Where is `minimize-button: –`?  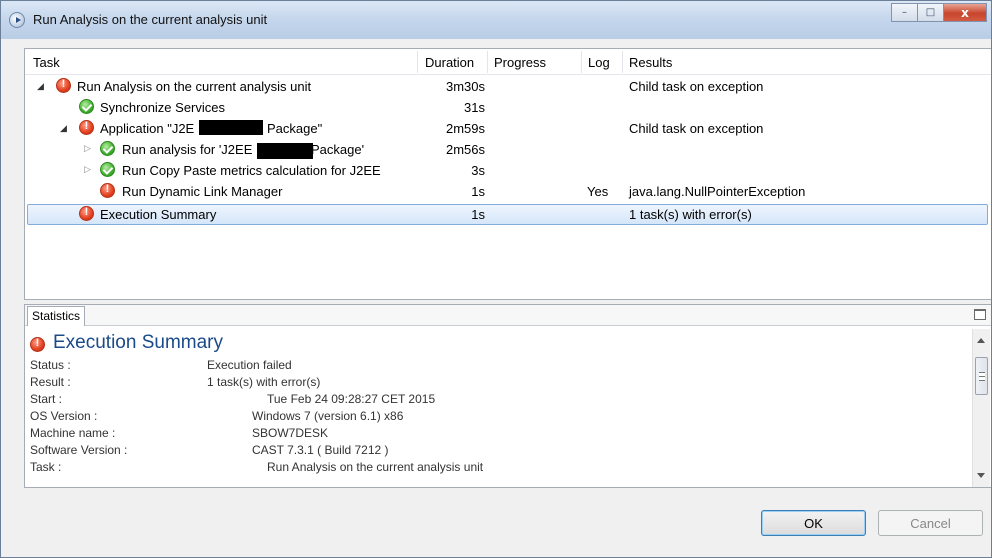
minimize-button: – is located at coordinates (904, 12).